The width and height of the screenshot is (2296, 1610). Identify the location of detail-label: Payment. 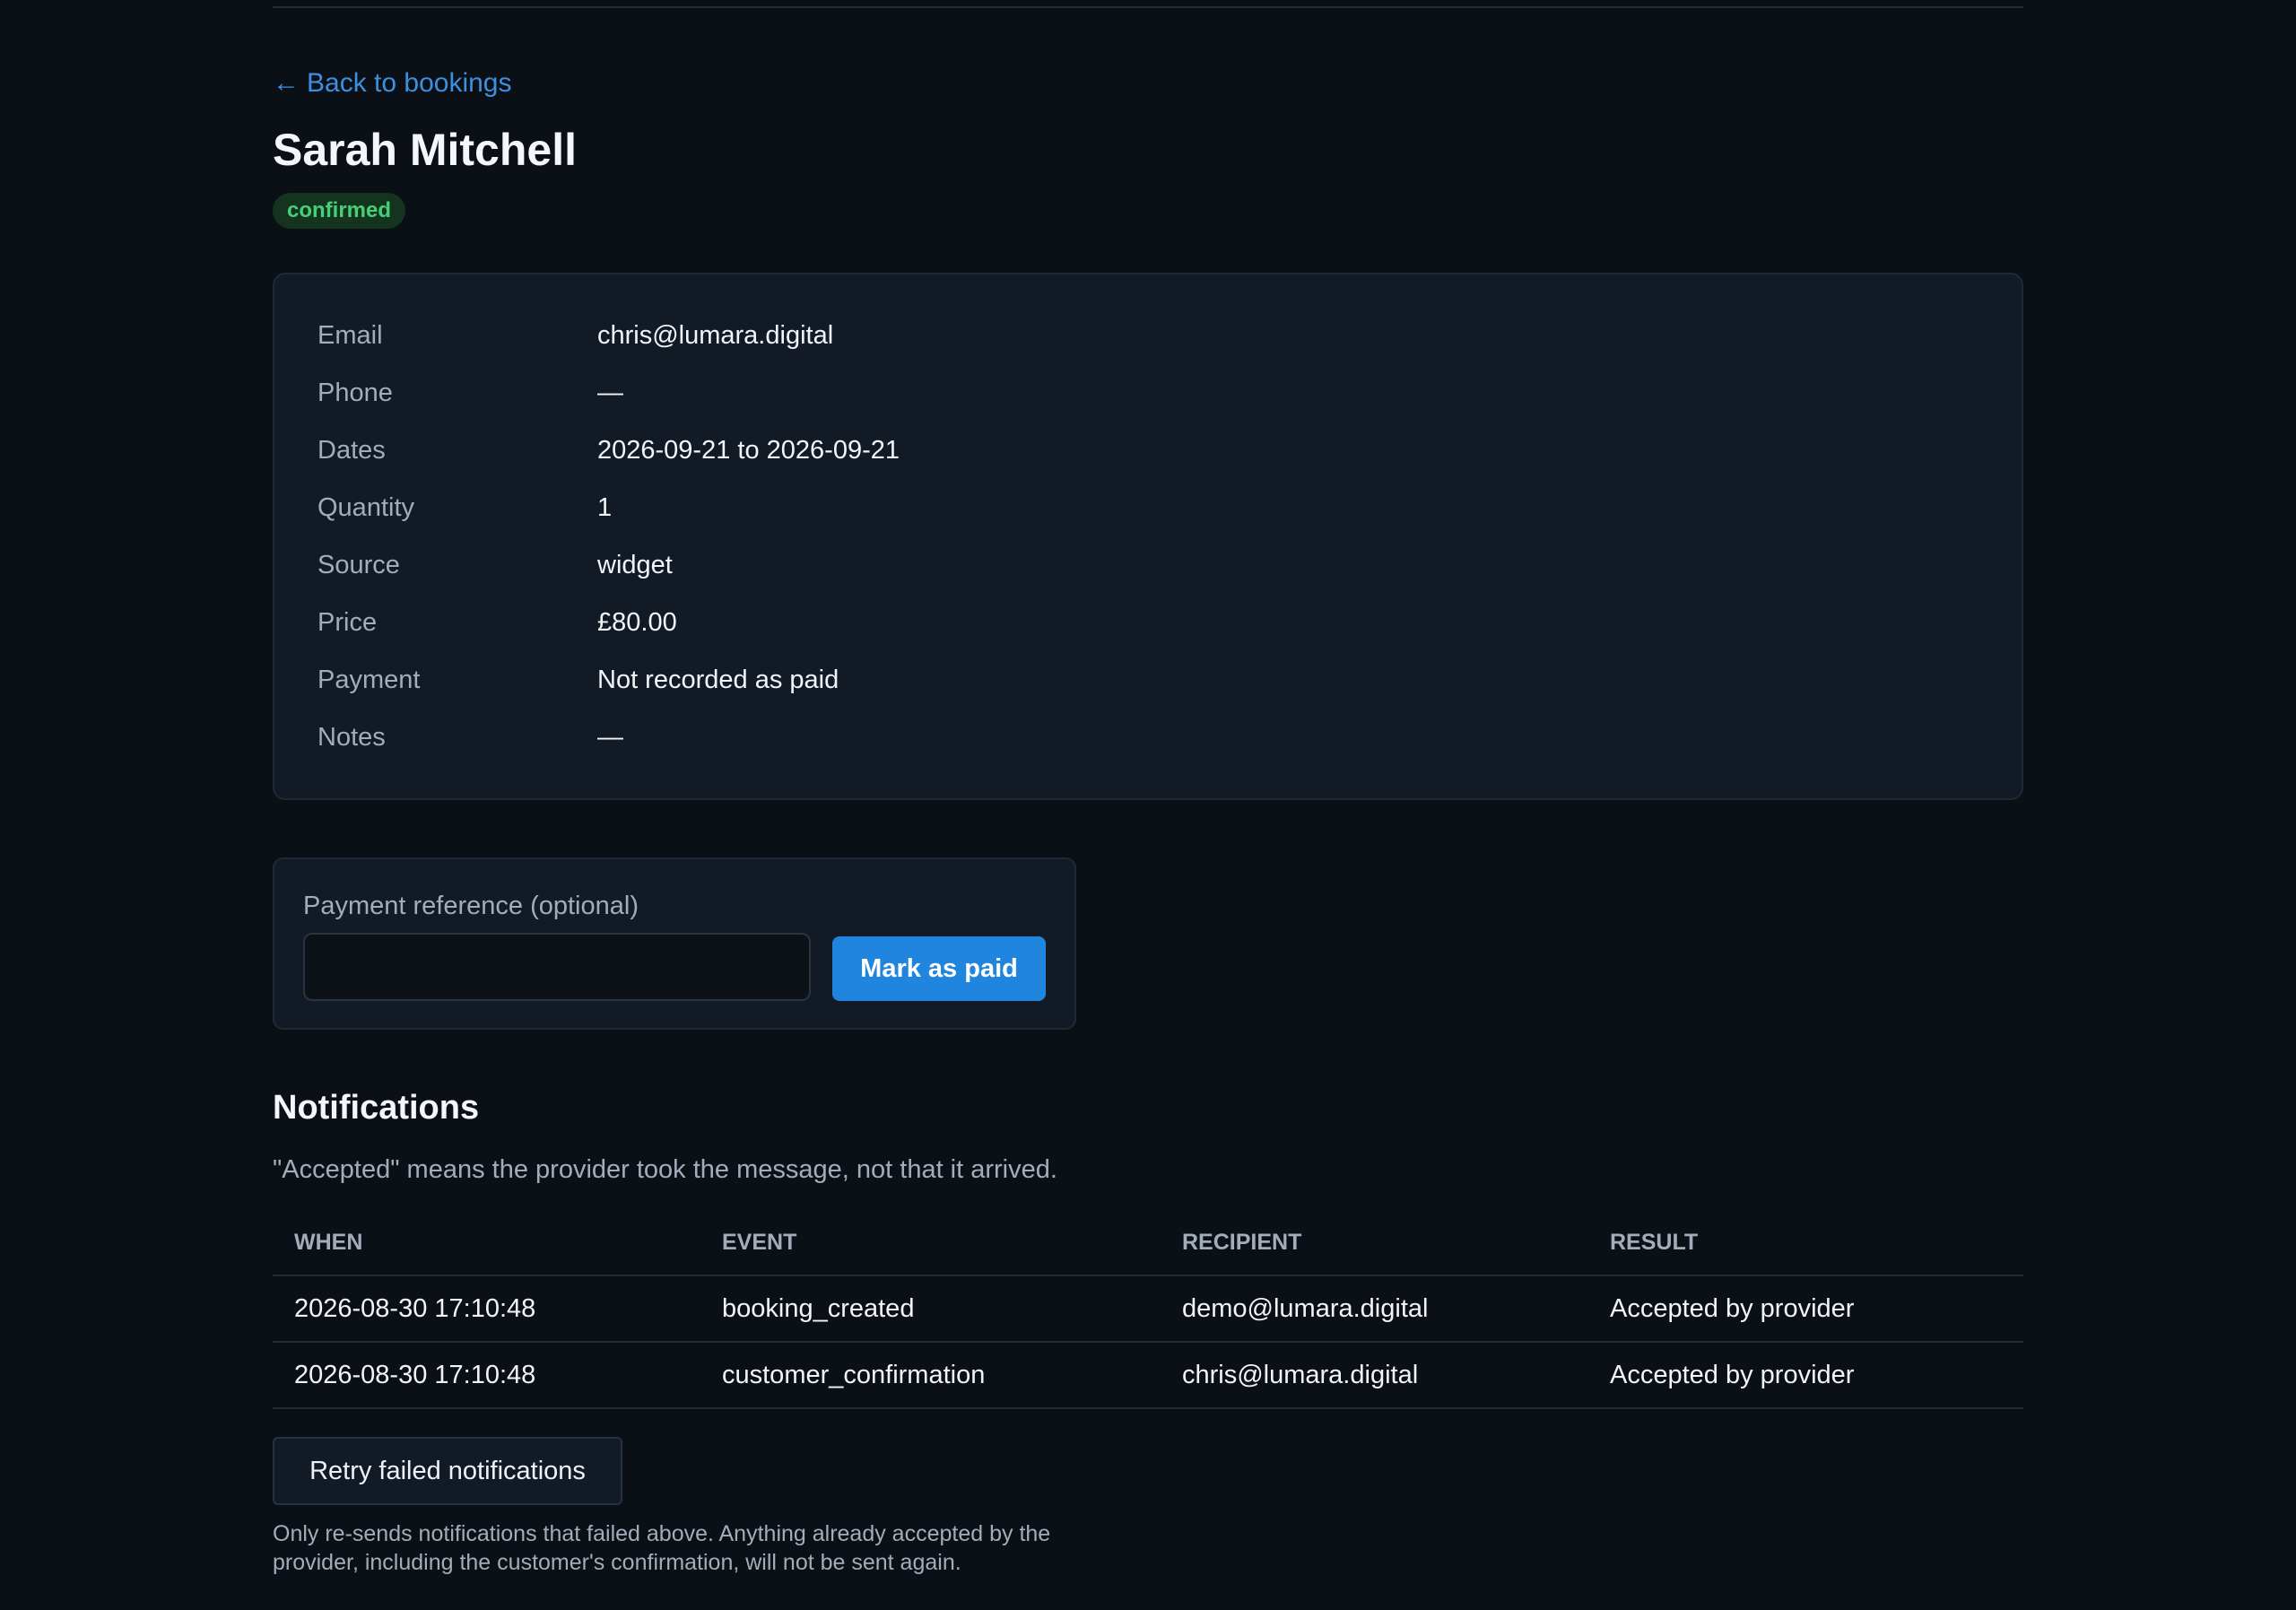
(369, 679).